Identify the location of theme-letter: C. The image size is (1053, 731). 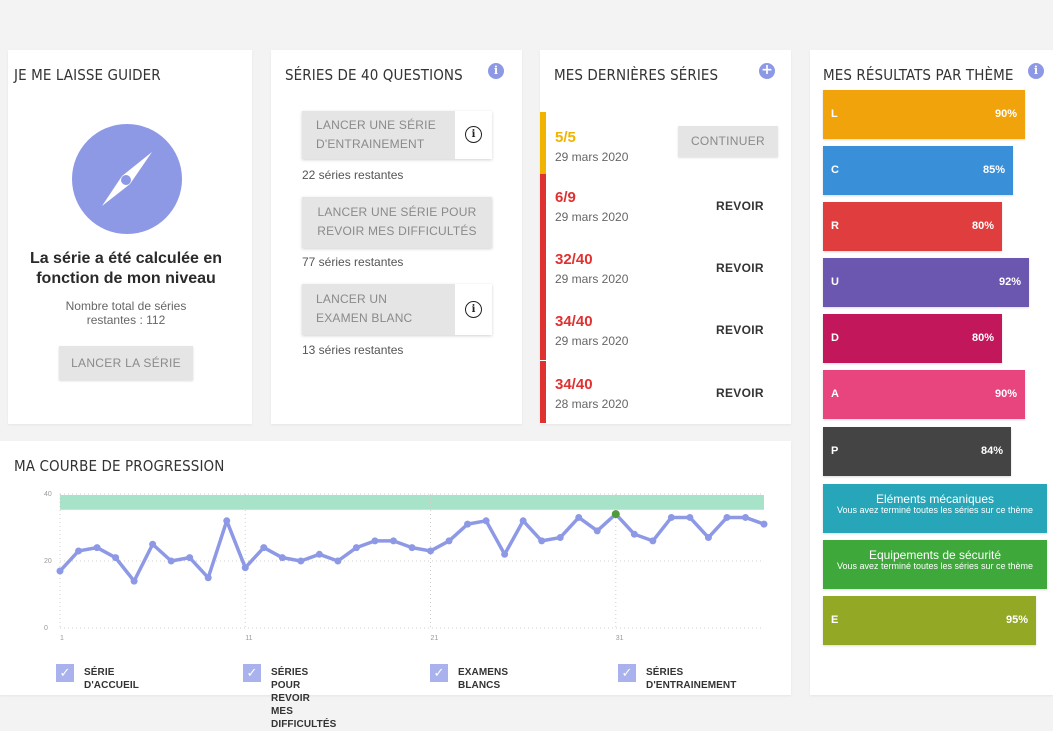
(835, 170).